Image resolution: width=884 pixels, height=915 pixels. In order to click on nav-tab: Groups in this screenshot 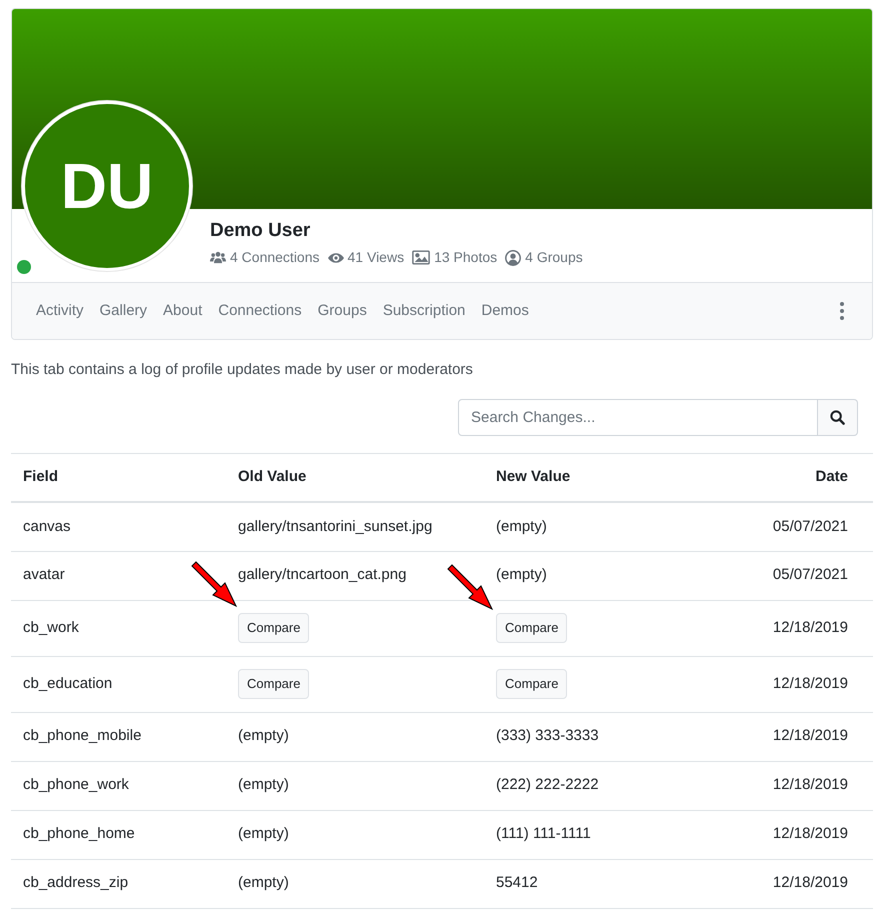, I will do `click(342, 311)`.